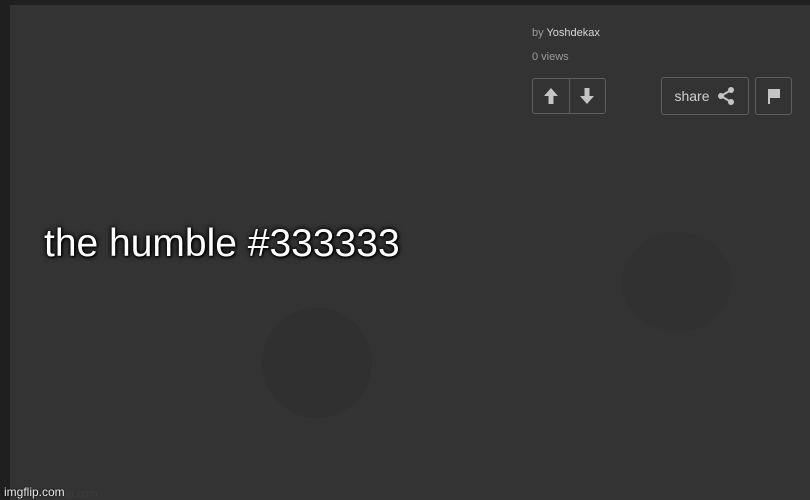  What do you see at coordinates (538, 33) in the screenshot?
I see `by-prefix: by` at bounding box center [538, 33].